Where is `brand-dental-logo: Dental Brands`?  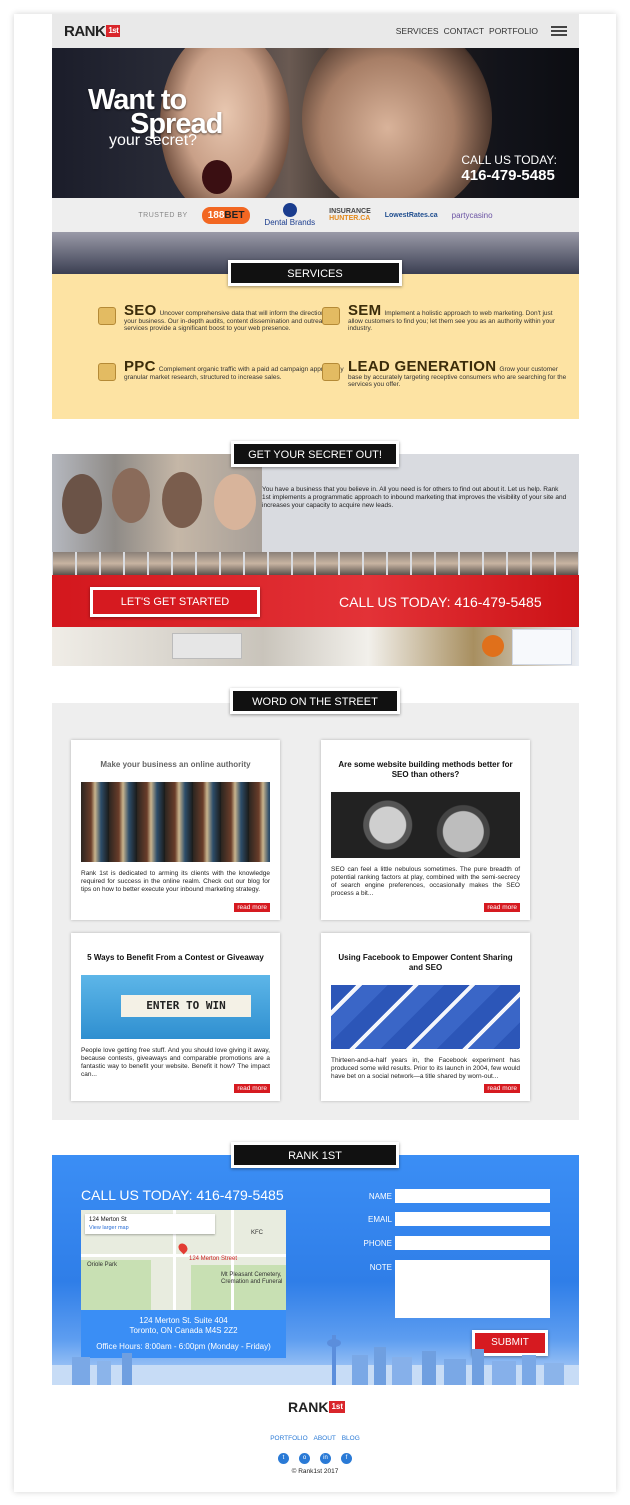
brand-dental-logo: Dental Brands is located at coordinates (289, 215).